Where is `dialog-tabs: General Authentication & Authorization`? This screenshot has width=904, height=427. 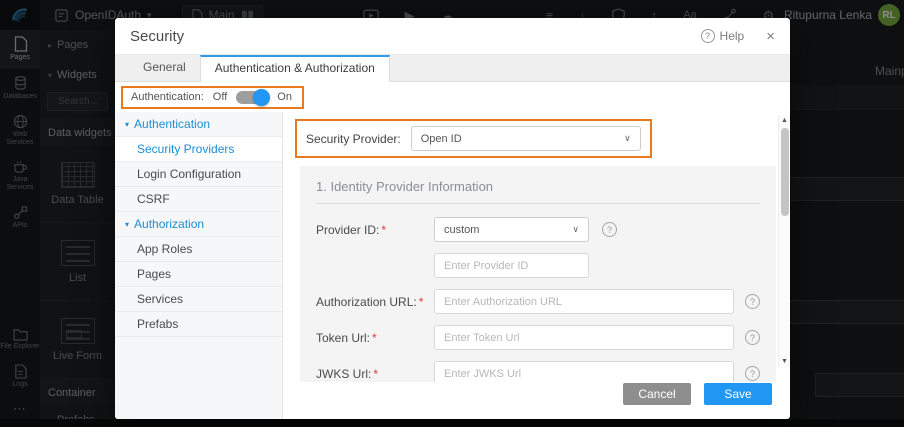 dialog-tabs: General Authentication & Authorization is located at coordinates (452, 68).